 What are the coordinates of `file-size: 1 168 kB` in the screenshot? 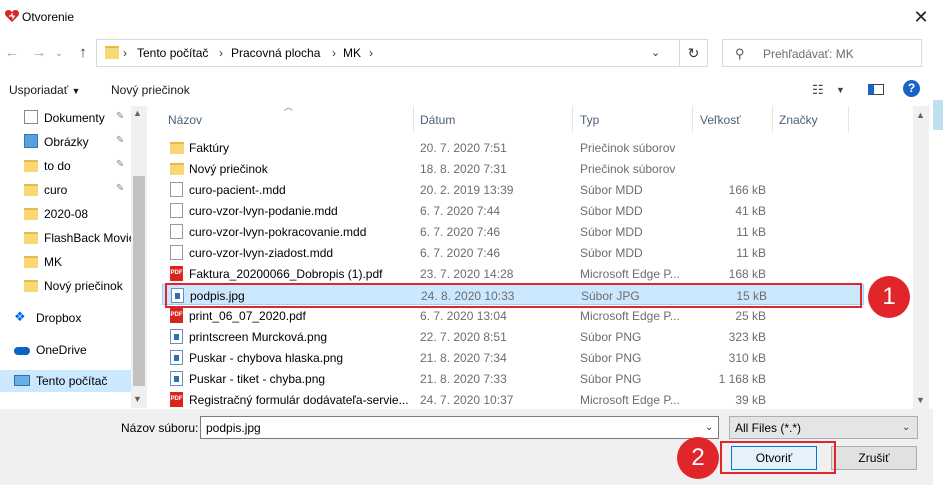 It's located at (742, 379).